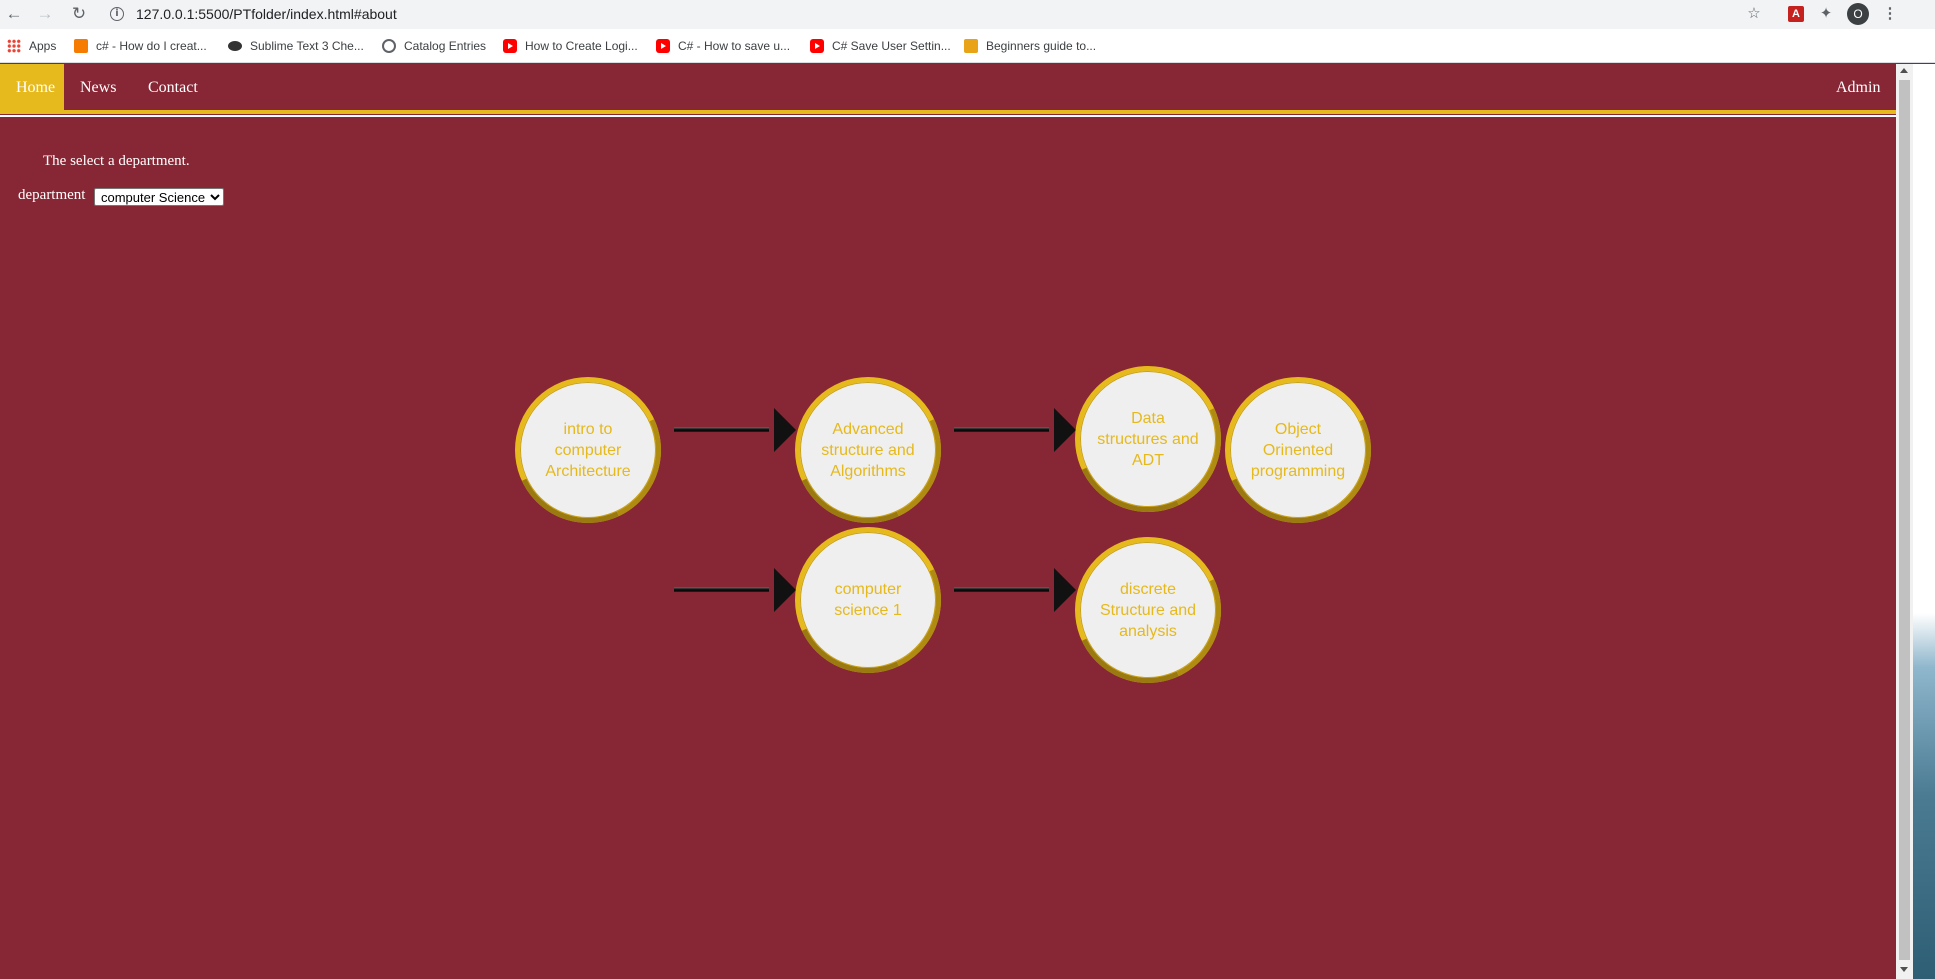 This screenshot has width=1935, height=979. Describe the element at coordinates (52, 195) in the screenshot. I see `department-label: department` at that location.